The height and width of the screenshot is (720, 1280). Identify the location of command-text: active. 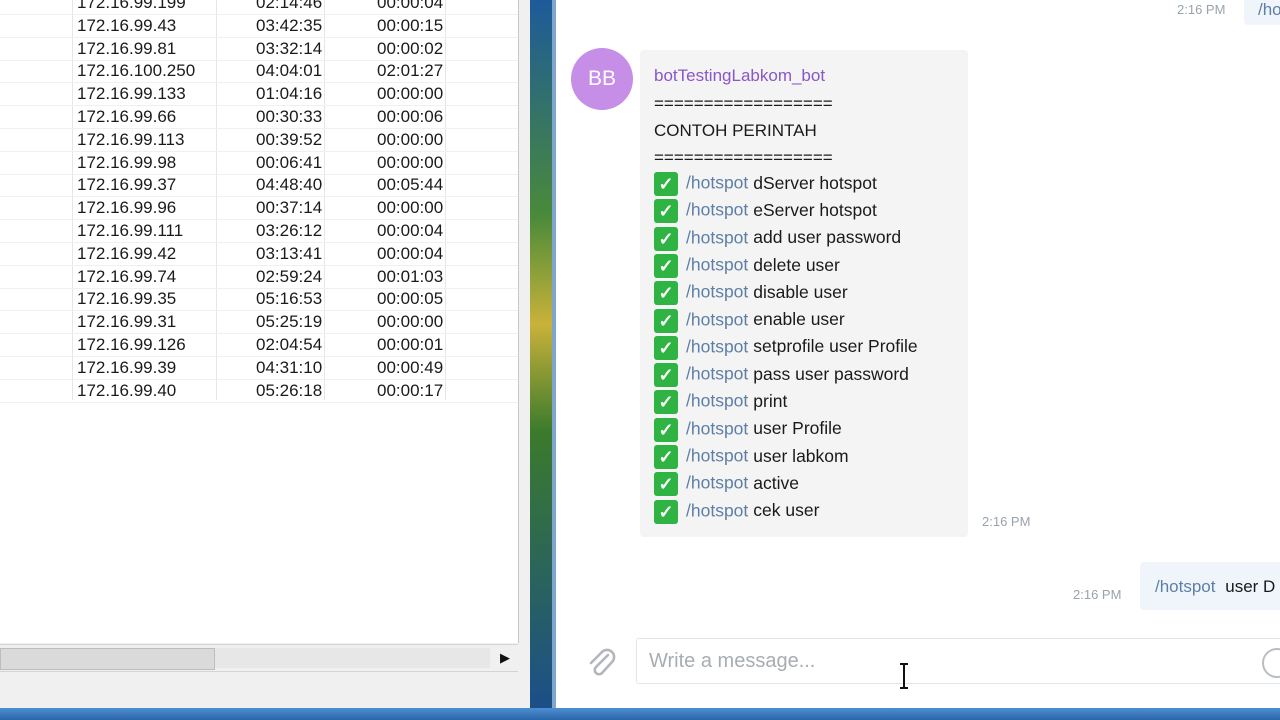
(776, 482).